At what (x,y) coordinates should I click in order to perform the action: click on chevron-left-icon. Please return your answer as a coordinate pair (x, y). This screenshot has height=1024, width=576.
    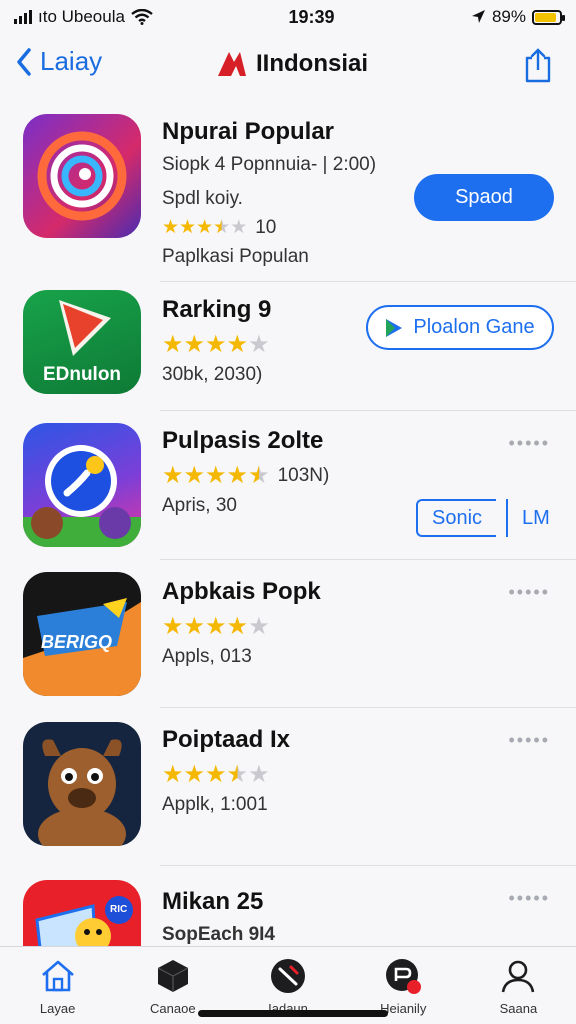
    Looking at the image, I should click on (24, 61).